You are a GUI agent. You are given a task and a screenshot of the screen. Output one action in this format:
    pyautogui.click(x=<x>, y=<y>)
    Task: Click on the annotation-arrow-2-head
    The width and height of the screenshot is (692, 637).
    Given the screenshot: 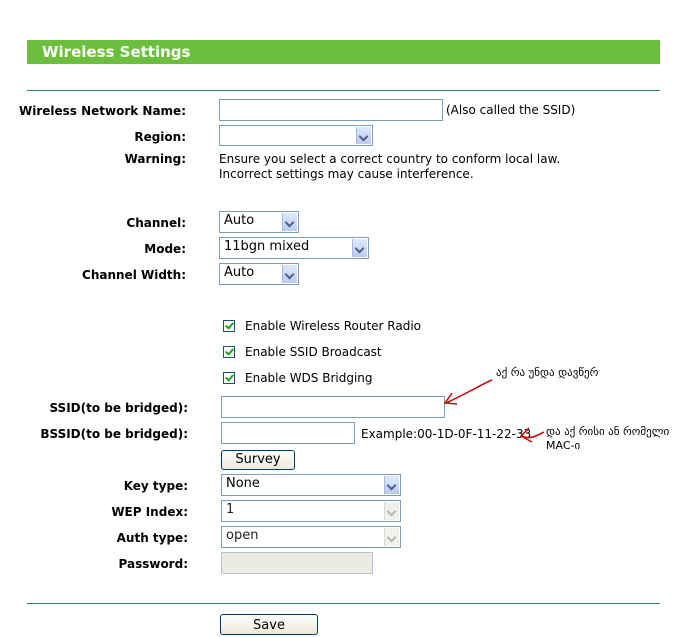 What is the action you would take?
    pyautogui.click(x=526, y=435)
    